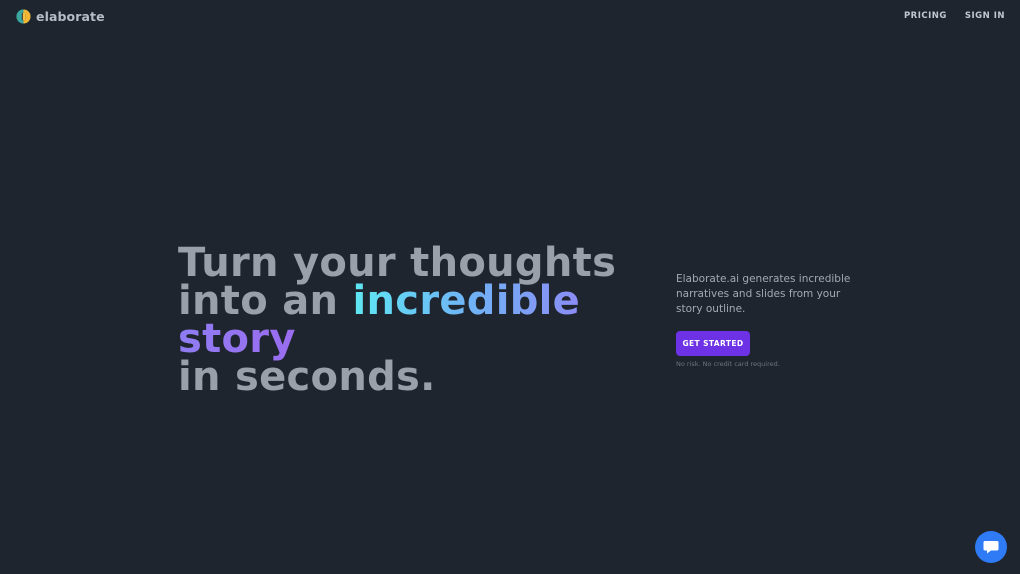 This screenshot has width=1020, height=574. I want to click on chat-bubble-icon, so click(991, 547).